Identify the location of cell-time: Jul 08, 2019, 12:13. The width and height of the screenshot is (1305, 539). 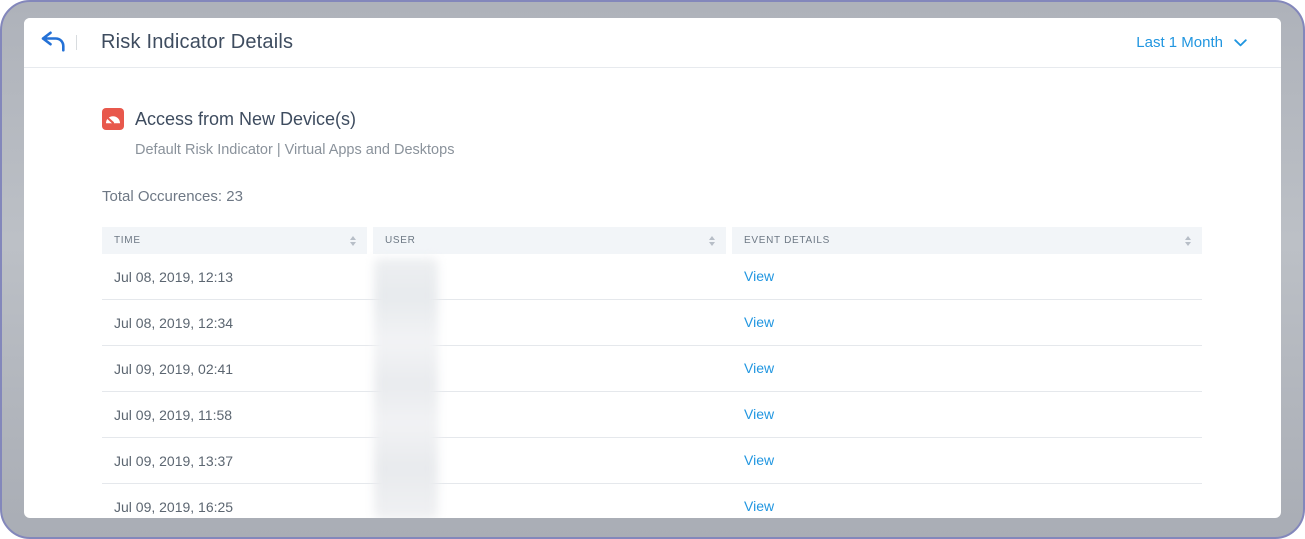
(174, 276).